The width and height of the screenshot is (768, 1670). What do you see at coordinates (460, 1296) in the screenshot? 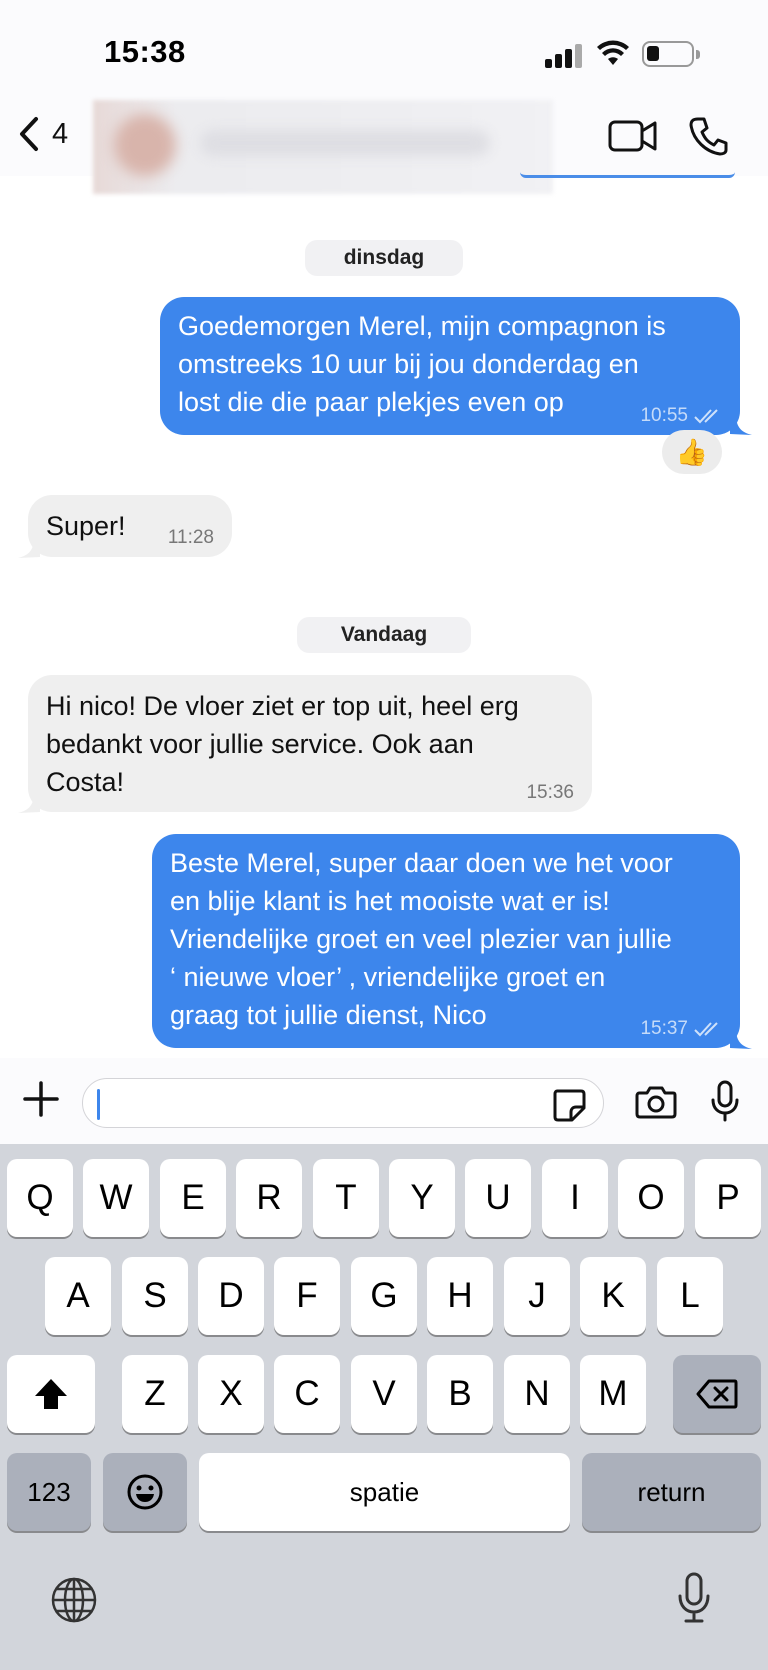
I see `key-h: H` at bounding box center [460, 1296].